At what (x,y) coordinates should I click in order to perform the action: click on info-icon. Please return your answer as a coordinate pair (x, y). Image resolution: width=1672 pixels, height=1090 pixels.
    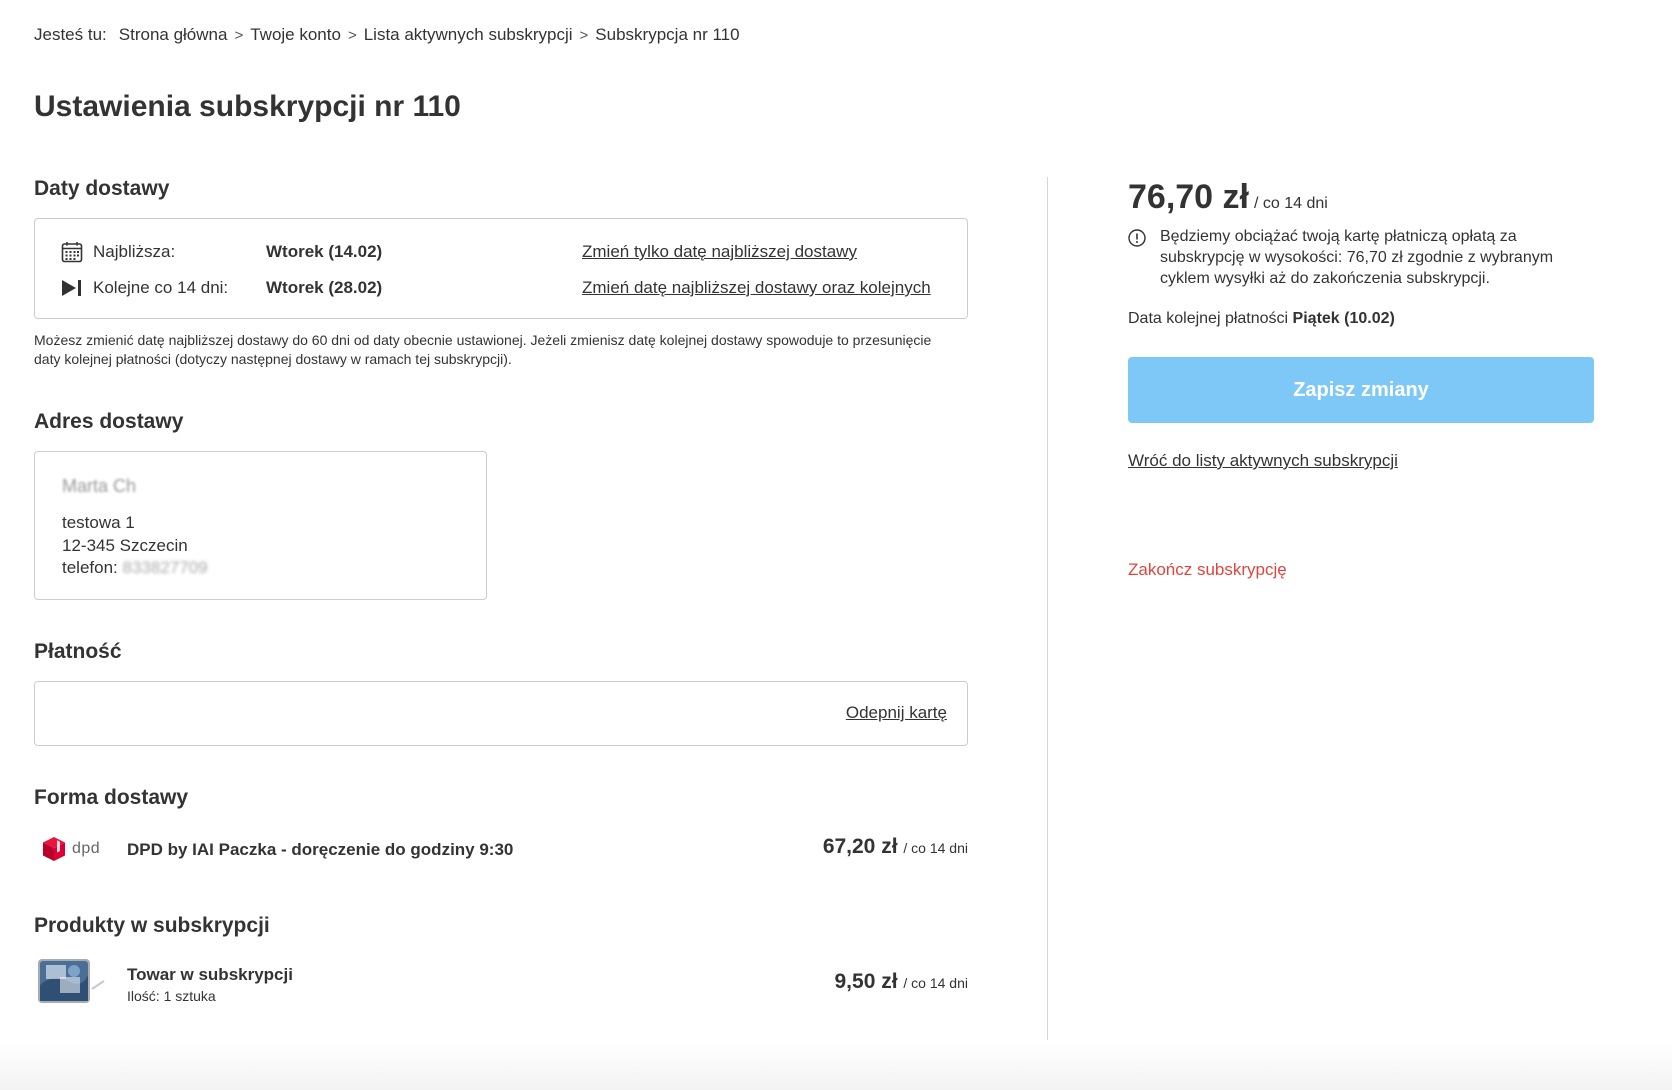
    Looking at the image, I should click on (1137, 238).